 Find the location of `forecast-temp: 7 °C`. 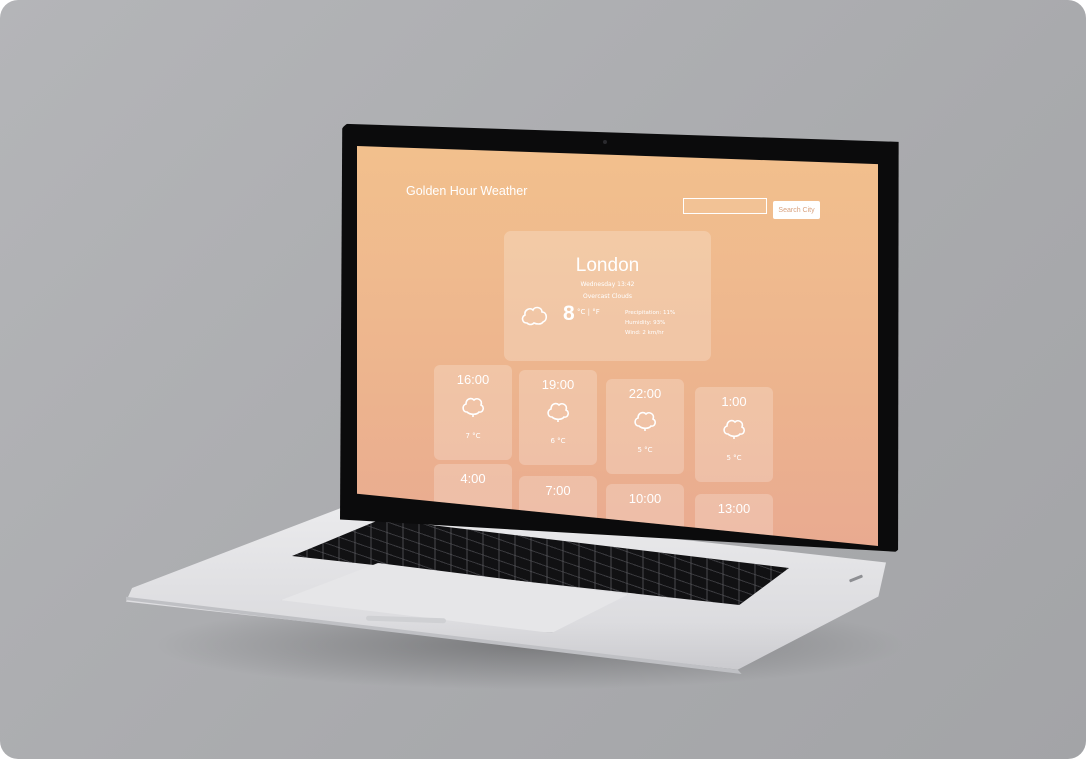

forecast-temp: 7 °C is located at coordinates (473, 436).